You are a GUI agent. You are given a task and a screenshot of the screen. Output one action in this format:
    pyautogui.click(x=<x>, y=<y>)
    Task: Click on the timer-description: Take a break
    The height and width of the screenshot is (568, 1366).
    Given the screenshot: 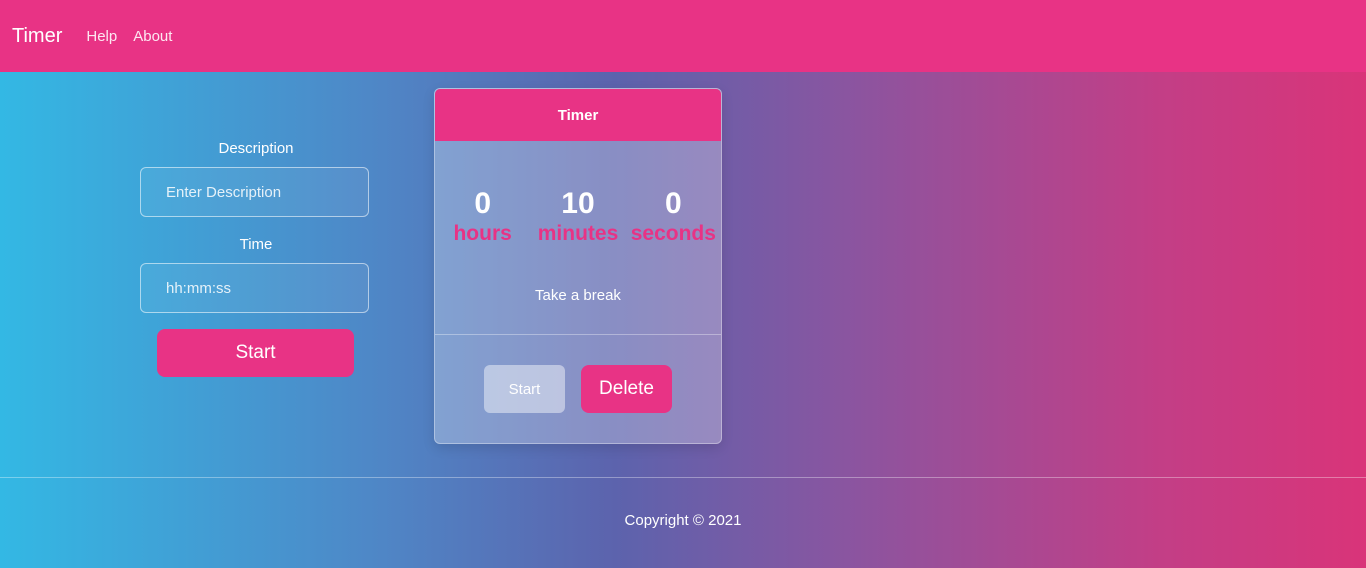 What is the action you would take?
    pyautogui.click(x=578, y=295)
    